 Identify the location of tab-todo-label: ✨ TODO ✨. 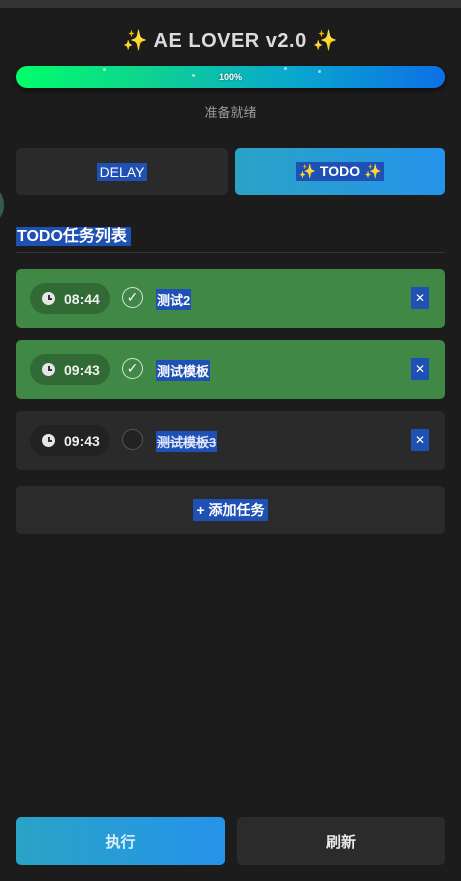
(340, 171).